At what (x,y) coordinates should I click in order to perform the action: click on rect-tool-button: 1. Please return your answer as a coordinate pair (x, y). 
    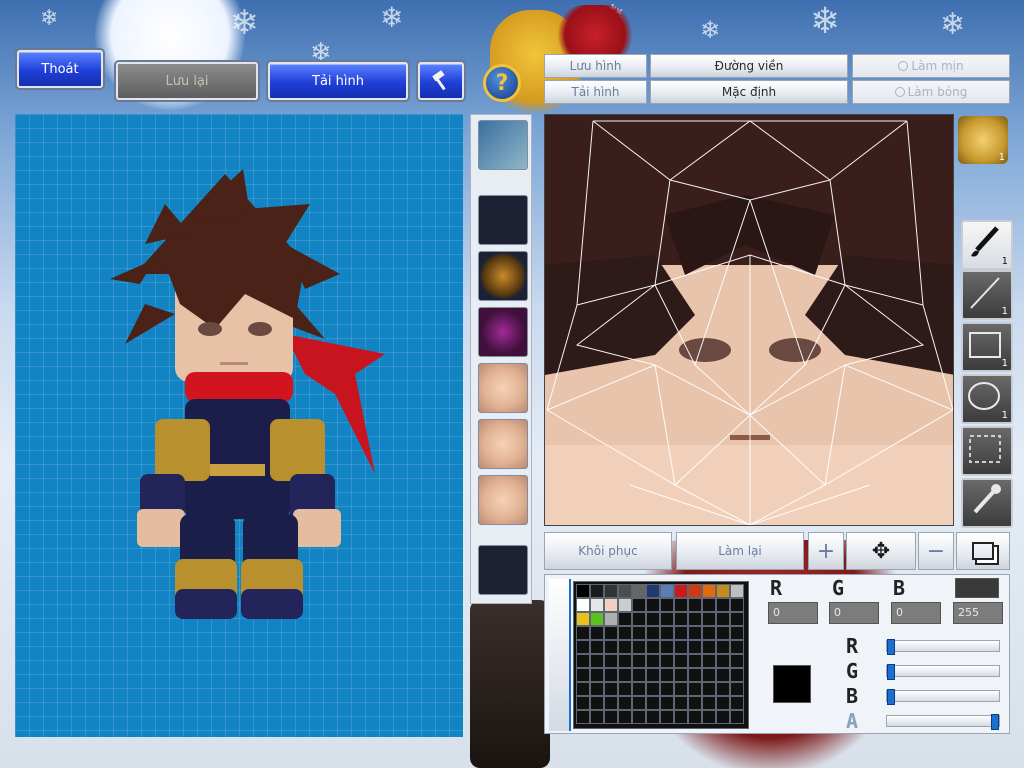
    Looking at the image, I should click on (987, 347).